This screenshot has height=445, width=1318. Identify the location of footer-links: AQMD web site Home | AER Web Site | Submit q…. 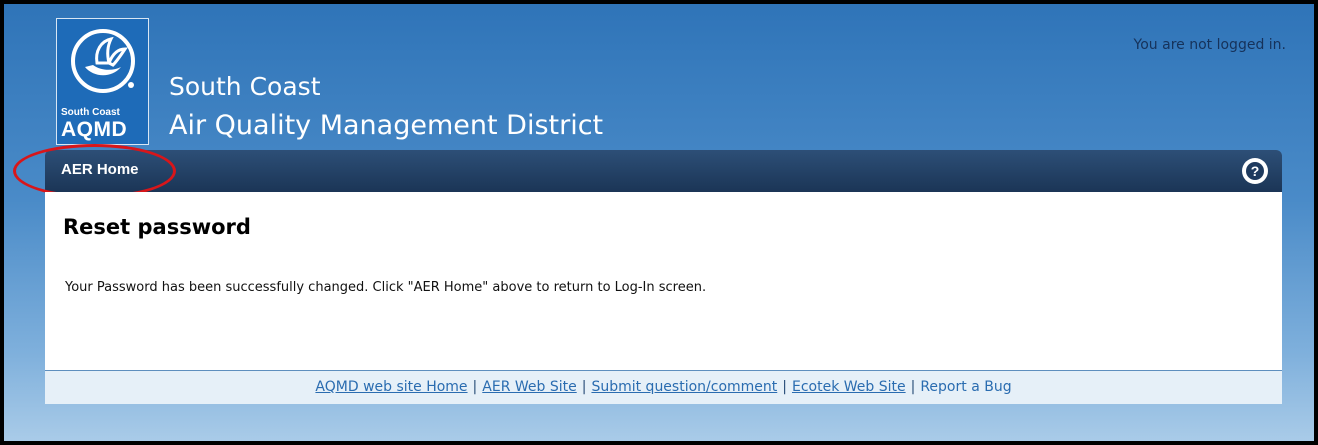
(663, 387).